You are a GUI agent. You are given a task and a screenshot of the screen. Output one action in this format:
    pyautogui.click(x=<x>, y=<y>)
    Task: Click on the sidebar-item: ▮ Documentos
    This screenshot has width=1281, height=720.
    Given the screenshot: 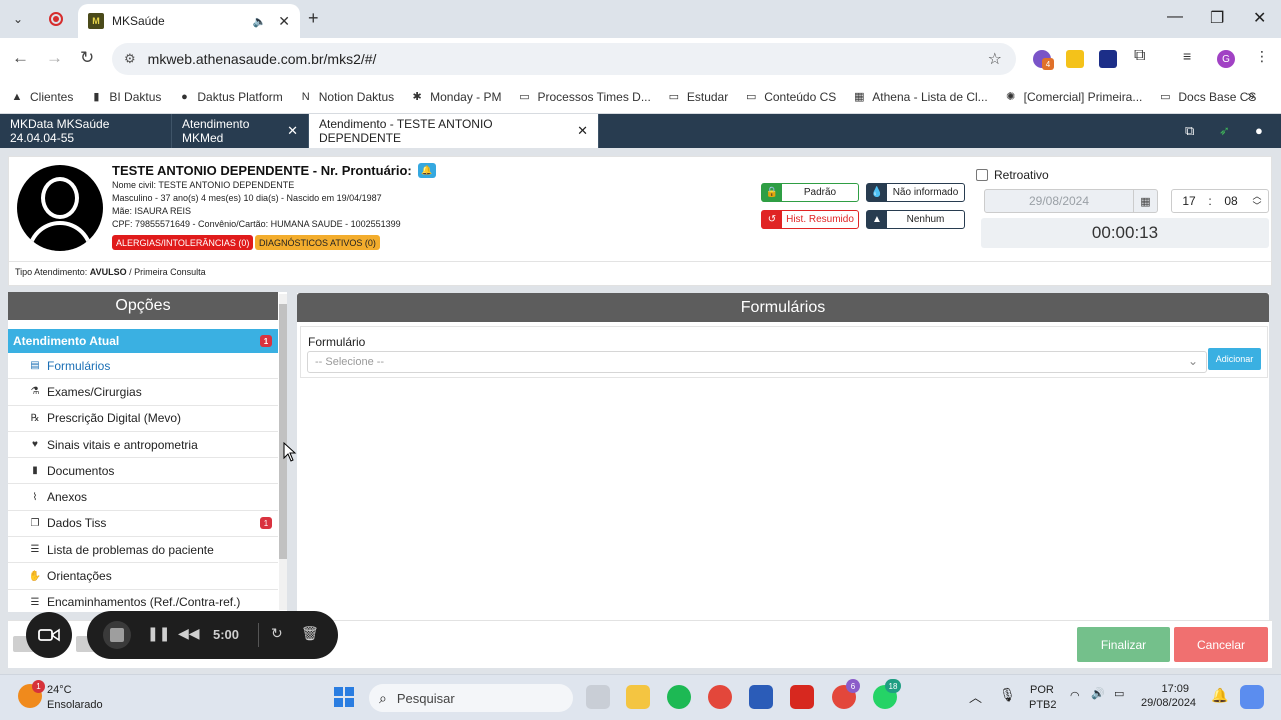 What is the action you would take?
    pyautogui.click(x=143, y=471)
    